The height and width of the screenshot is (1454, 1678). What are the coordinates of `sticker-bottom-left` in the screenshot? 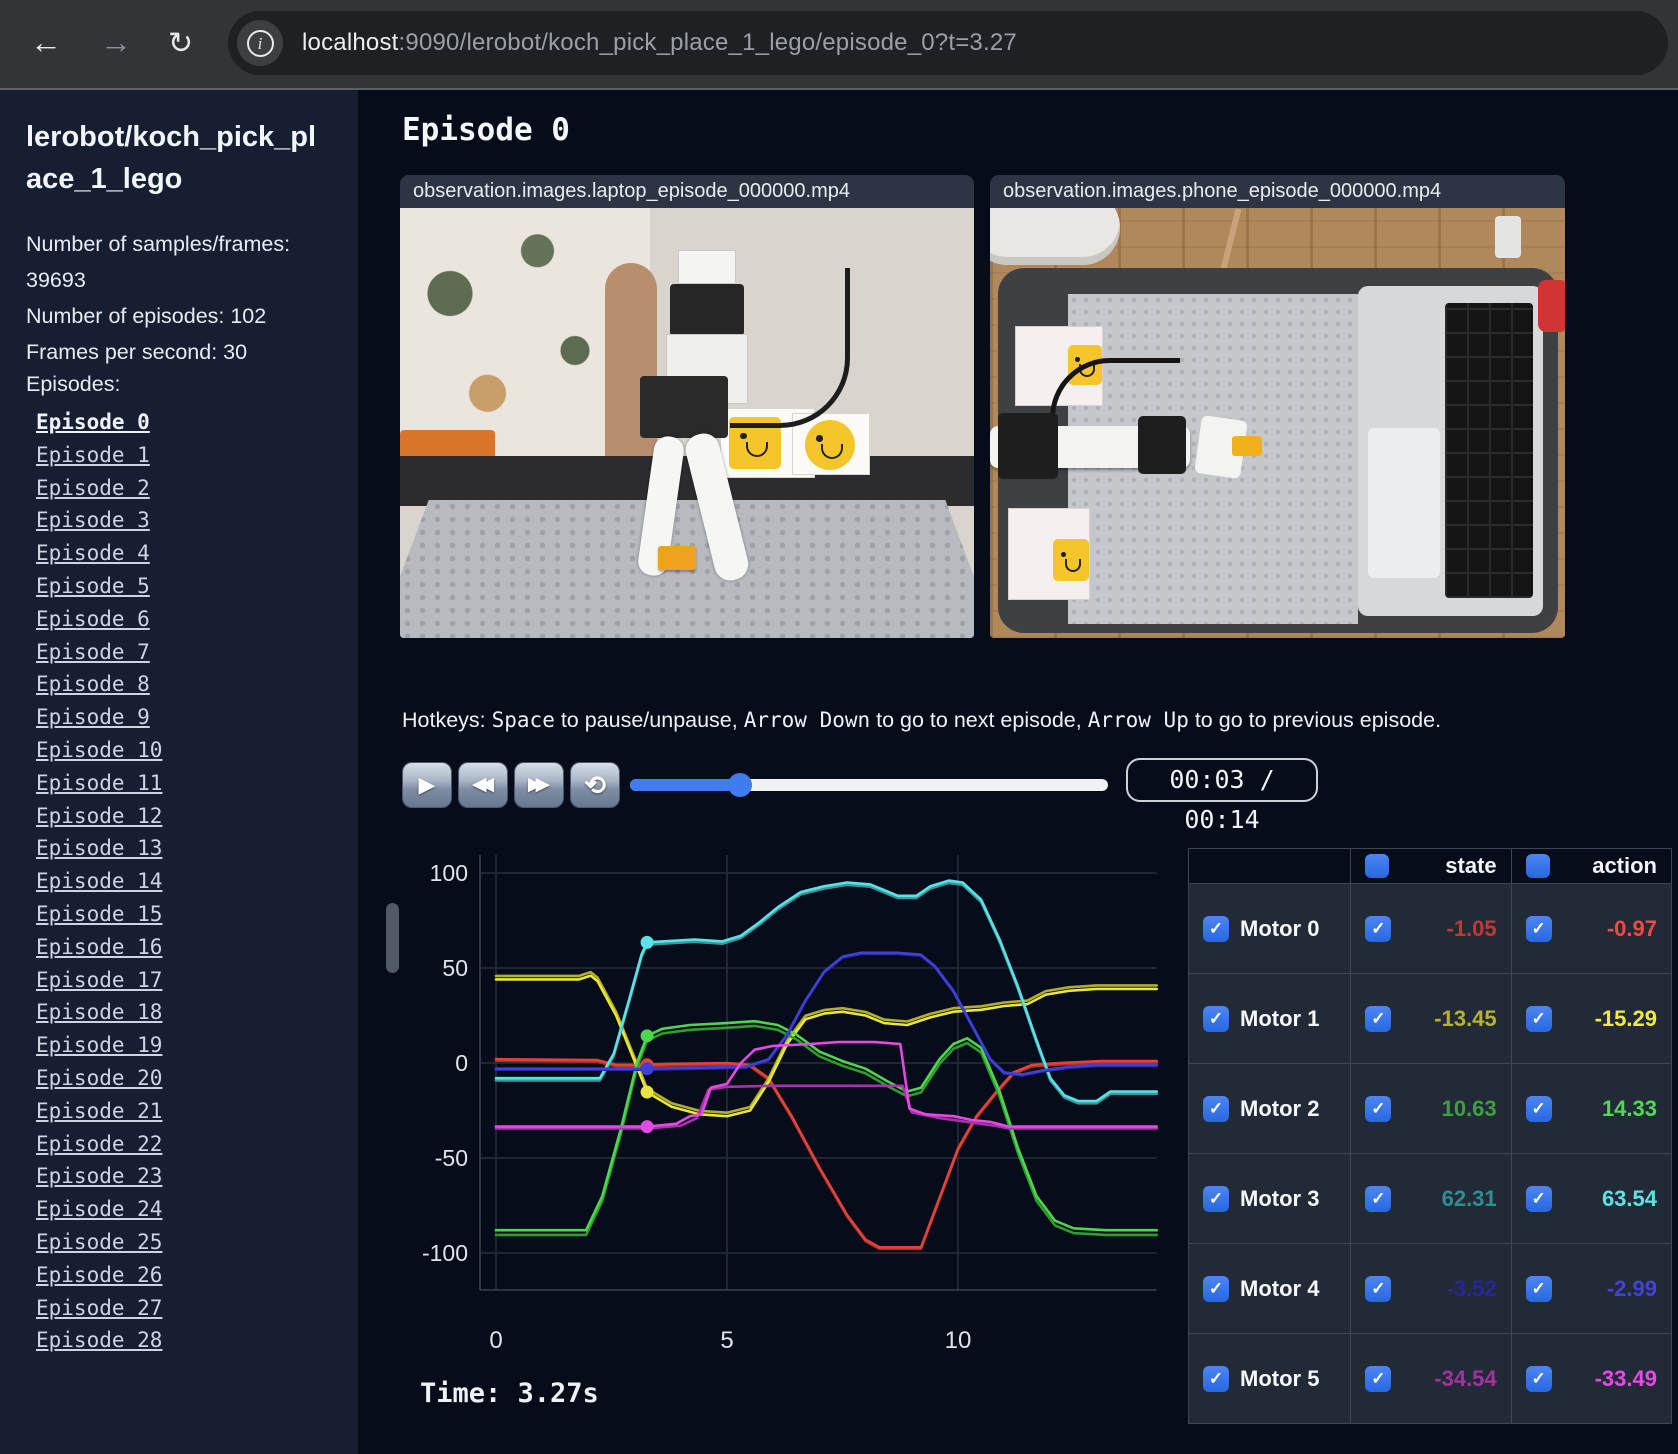 It's located at (1071, 560).